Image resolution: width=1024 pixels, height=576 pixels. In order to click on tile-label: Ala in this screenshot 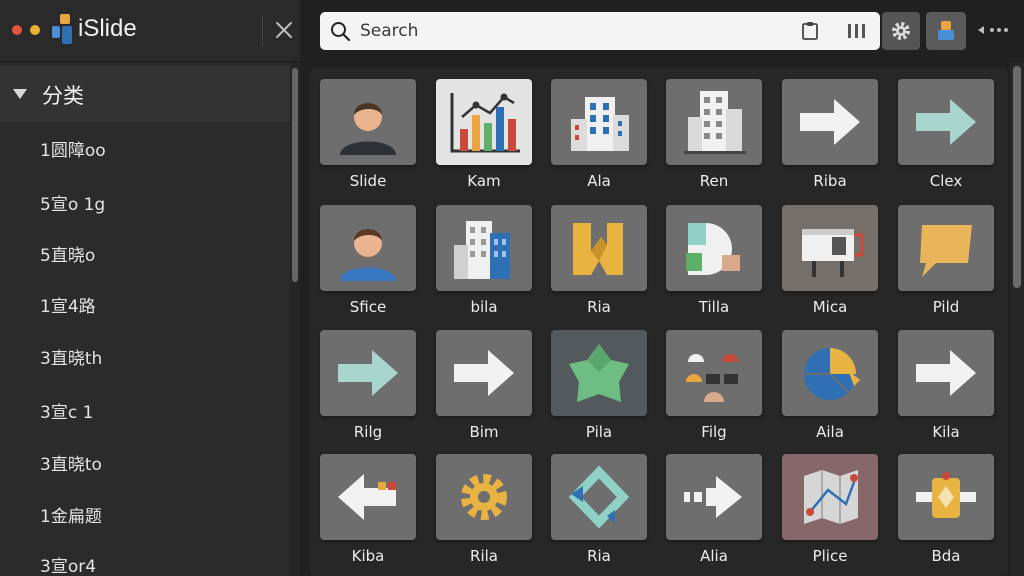, I will do `click(599, 181)`.